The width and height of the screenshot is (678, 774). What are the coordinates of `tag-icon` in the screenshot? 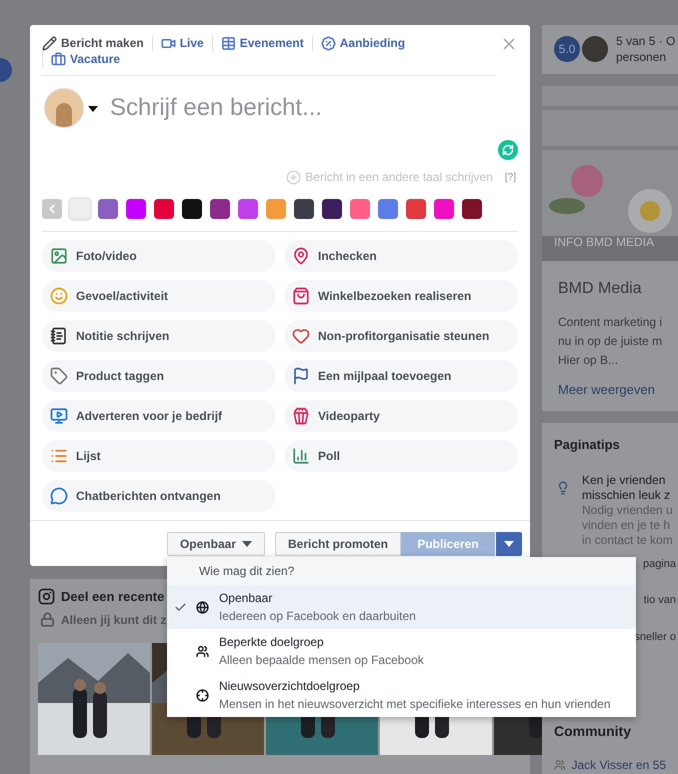 It's located at (59, 376).